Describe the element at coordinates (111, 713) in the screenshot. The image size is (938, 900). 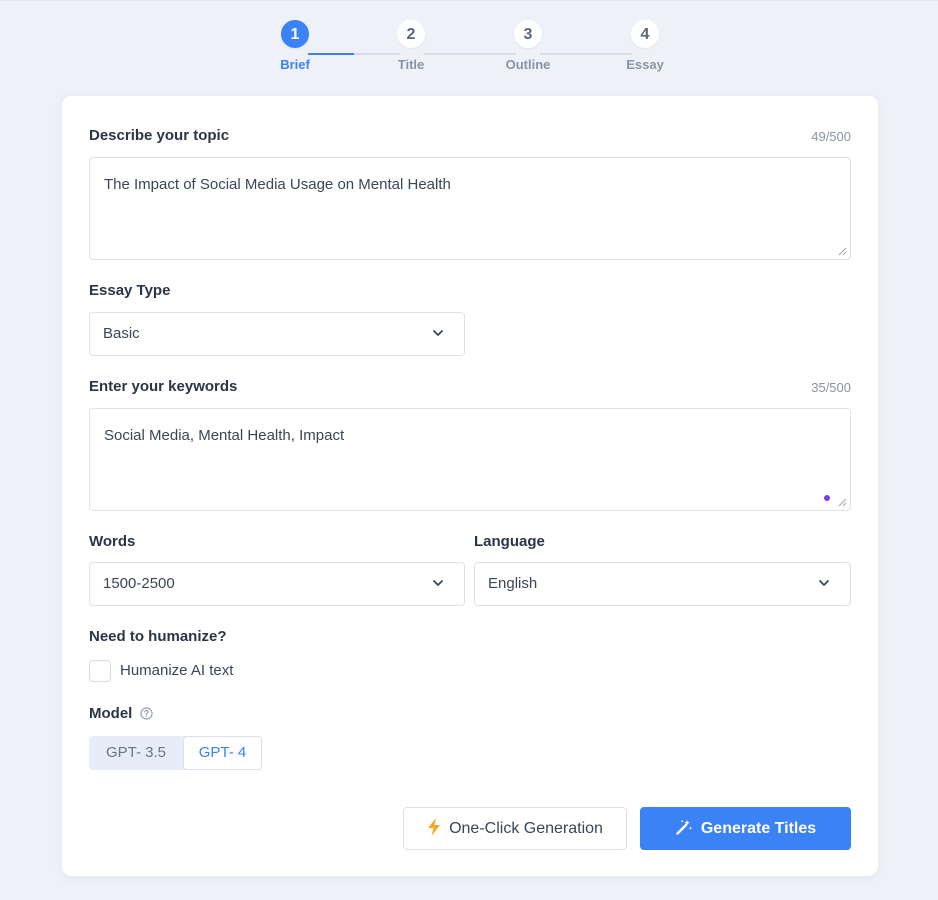
I see `model-label: Model` at that location.